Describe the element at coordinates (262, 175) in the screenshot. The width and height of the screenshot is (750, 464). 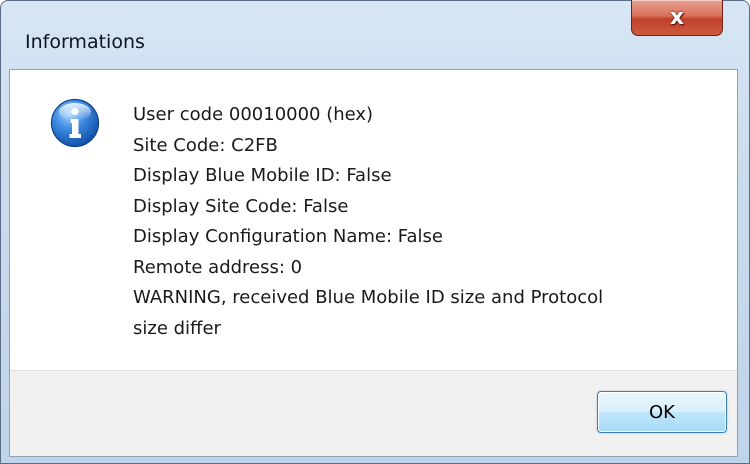
I see `message-line: Display Blue Mobile ID: False` at that location.